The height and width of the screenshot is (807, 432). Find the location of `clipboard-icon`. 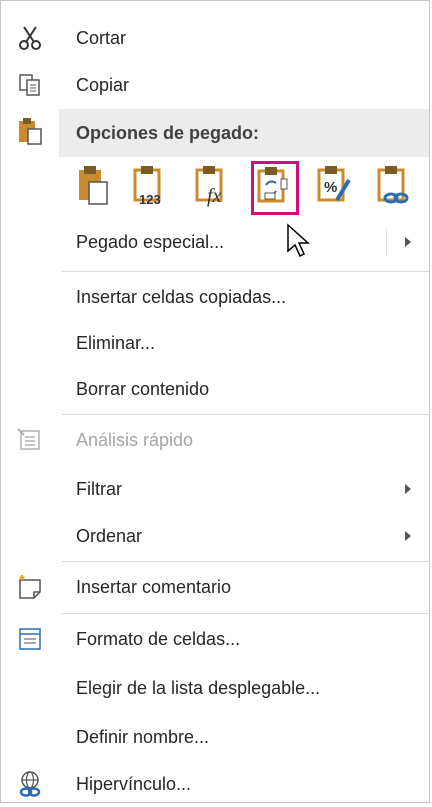

clipboard-icon is located at coordinates (30, 131).